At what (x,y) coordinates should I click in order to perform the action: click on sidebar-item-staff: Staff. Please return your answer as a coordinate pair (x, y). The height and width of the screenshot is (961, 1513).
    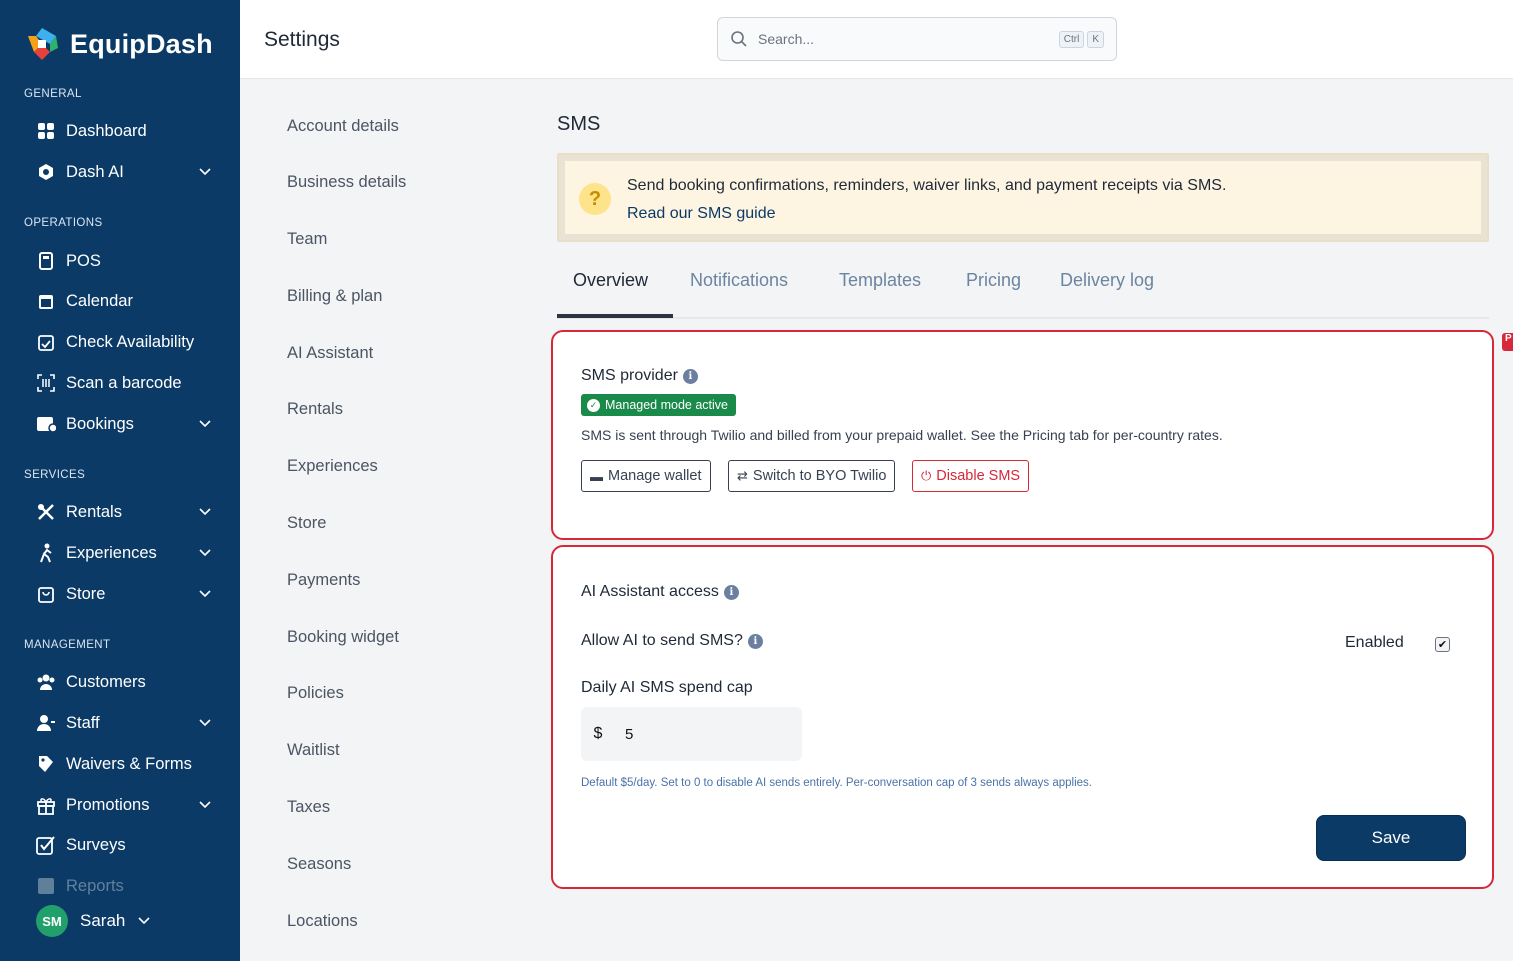
    Looking at the image, I should click on (126, 723).